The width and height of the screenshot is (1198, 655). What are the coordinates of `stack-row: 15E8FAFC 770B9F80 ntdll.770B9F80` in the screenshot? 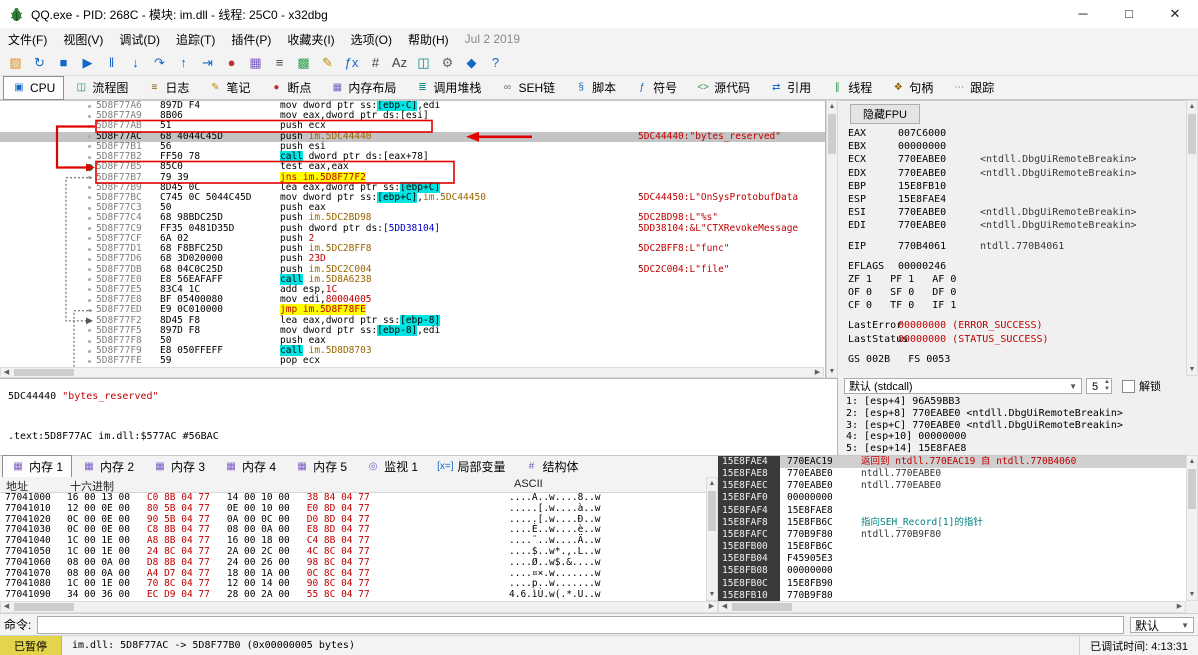 It's located at (952, 535).